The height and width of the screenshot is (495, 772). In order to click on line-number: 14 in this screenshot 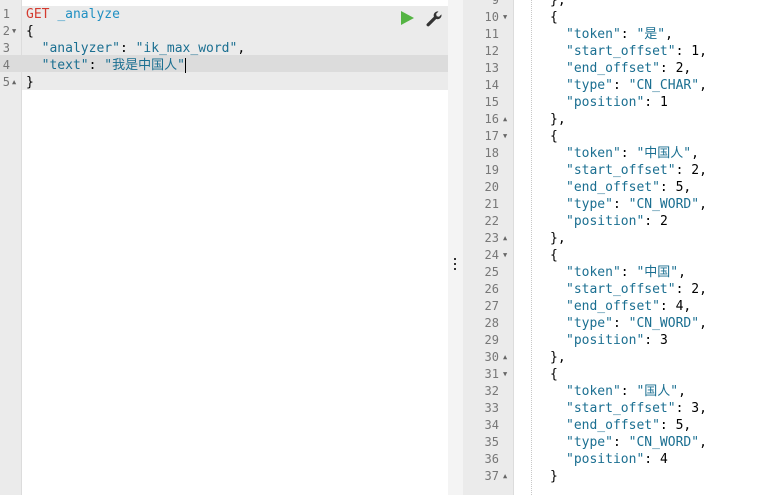, I will do `click(491, 85)`.